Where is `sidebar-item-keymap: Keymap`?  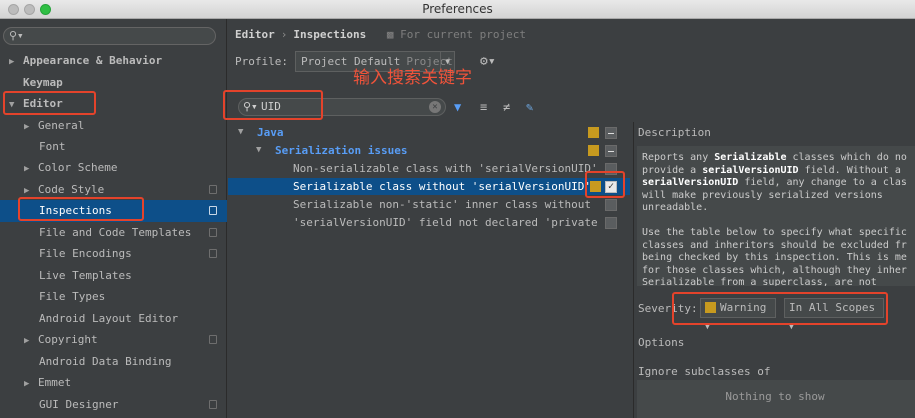
sidebar-item-keymap: Keymap is located at coordinates (43, 82).